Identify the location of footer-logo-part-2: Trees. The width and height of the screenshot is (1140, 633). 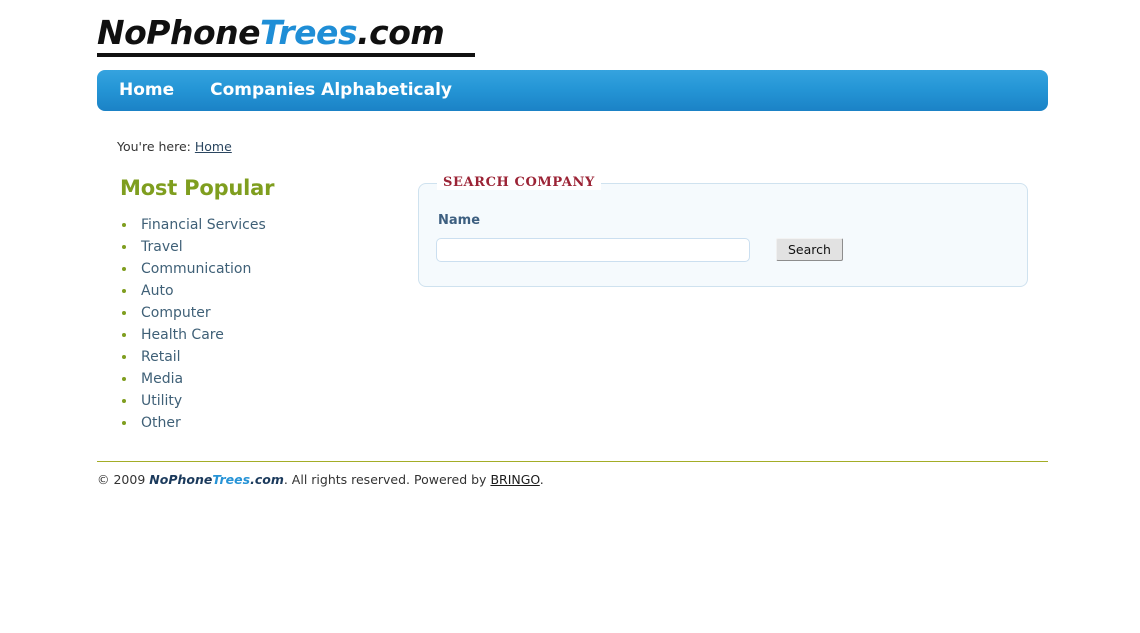
(231, 479).